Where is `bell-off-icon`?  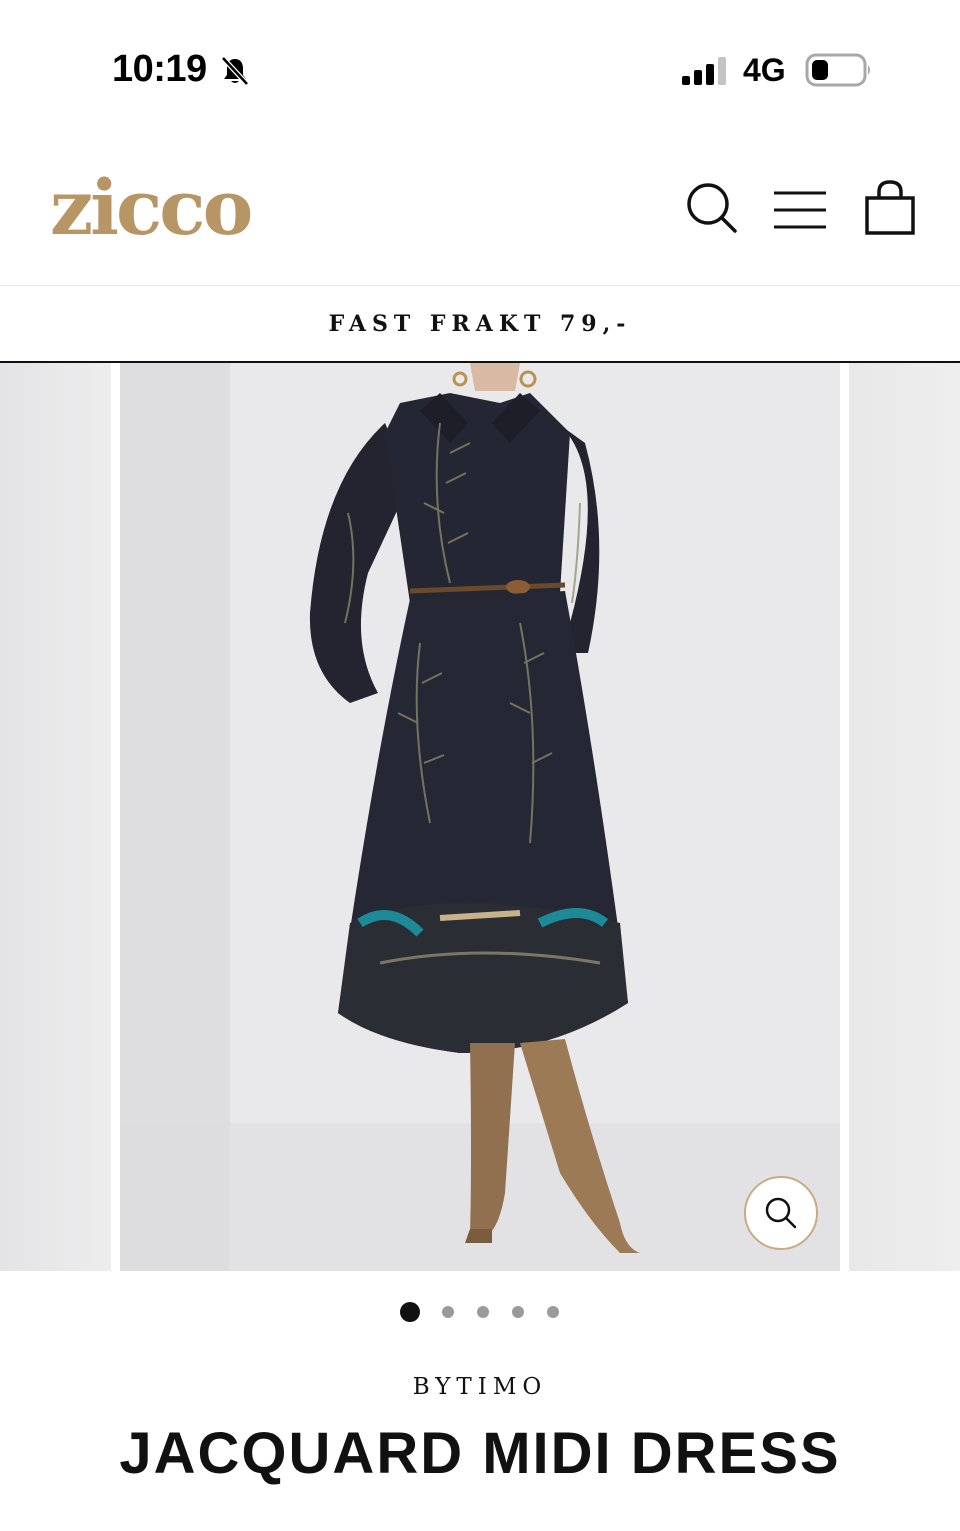 bell-off-icon is located at coordinates (235, 71).